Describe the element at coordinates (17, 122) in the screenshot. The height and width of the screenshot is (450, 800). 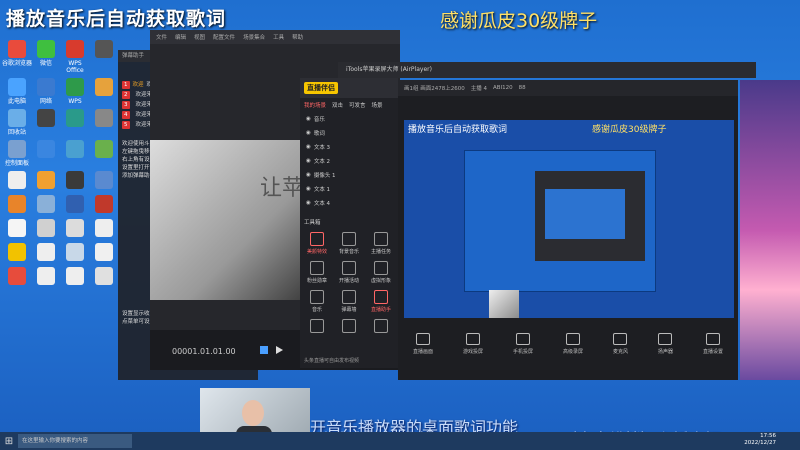
I see `desktop-icon: 回收站` at that location.